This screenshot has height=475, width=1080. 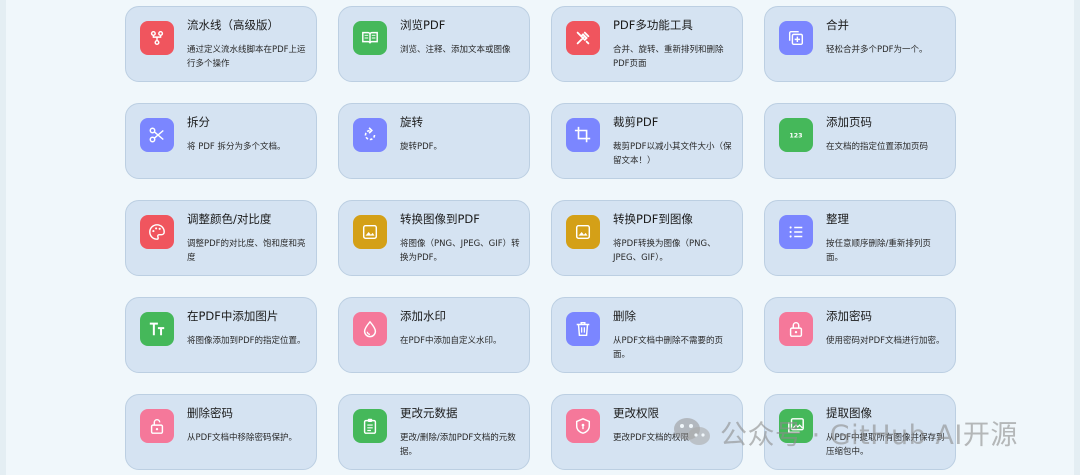 I want to click on shield-icon, so click(x=583, y=426).